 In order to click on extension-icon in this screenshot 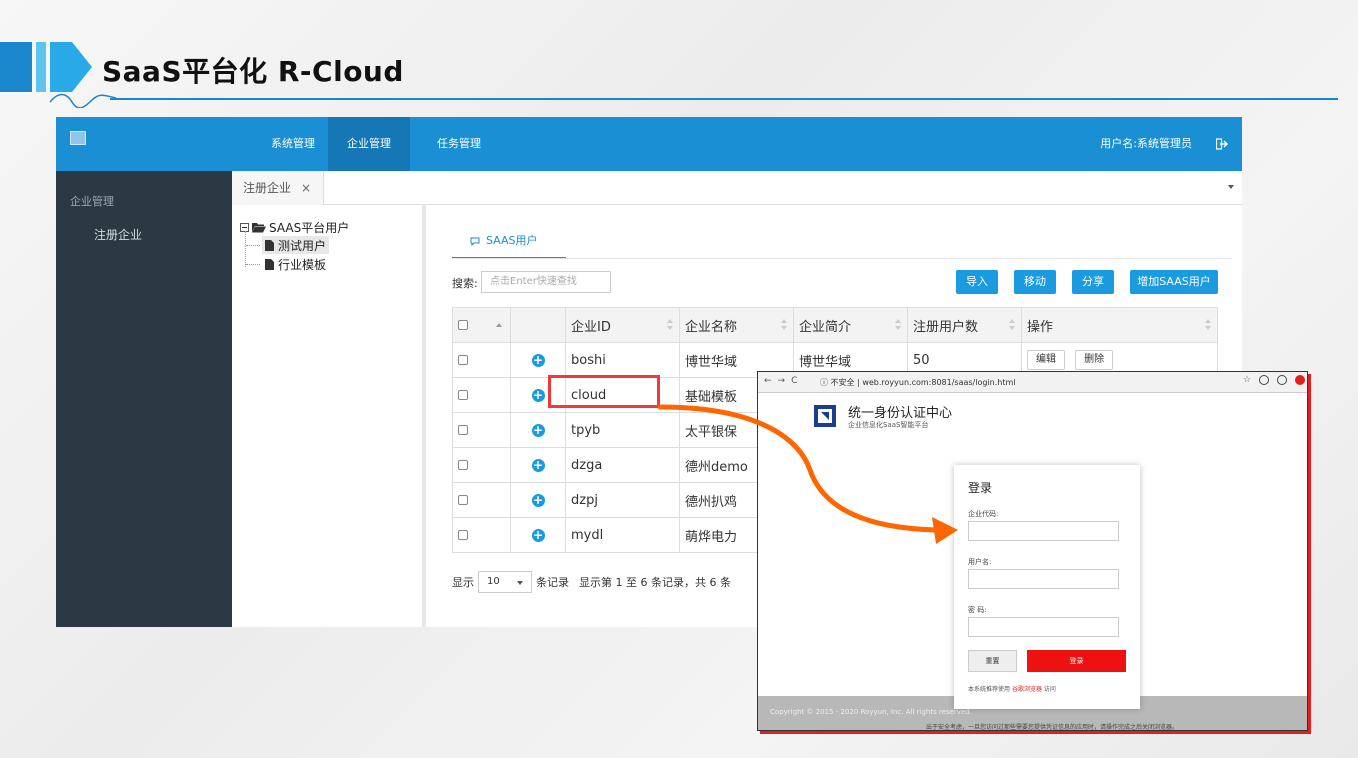, I will do `click(1264, 380)`.